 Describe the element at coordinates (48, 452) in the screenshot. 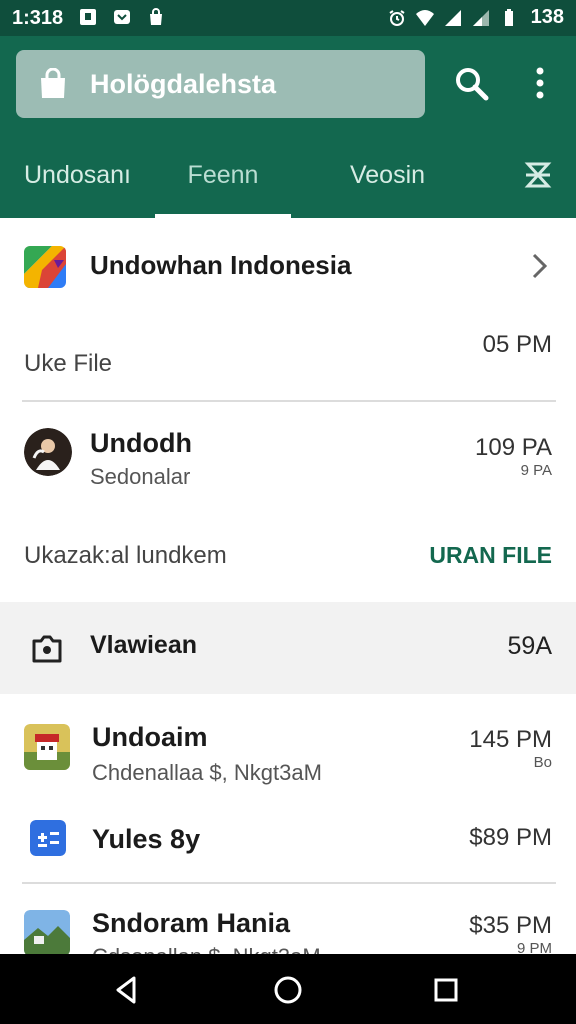

I see `avatar` at that location.